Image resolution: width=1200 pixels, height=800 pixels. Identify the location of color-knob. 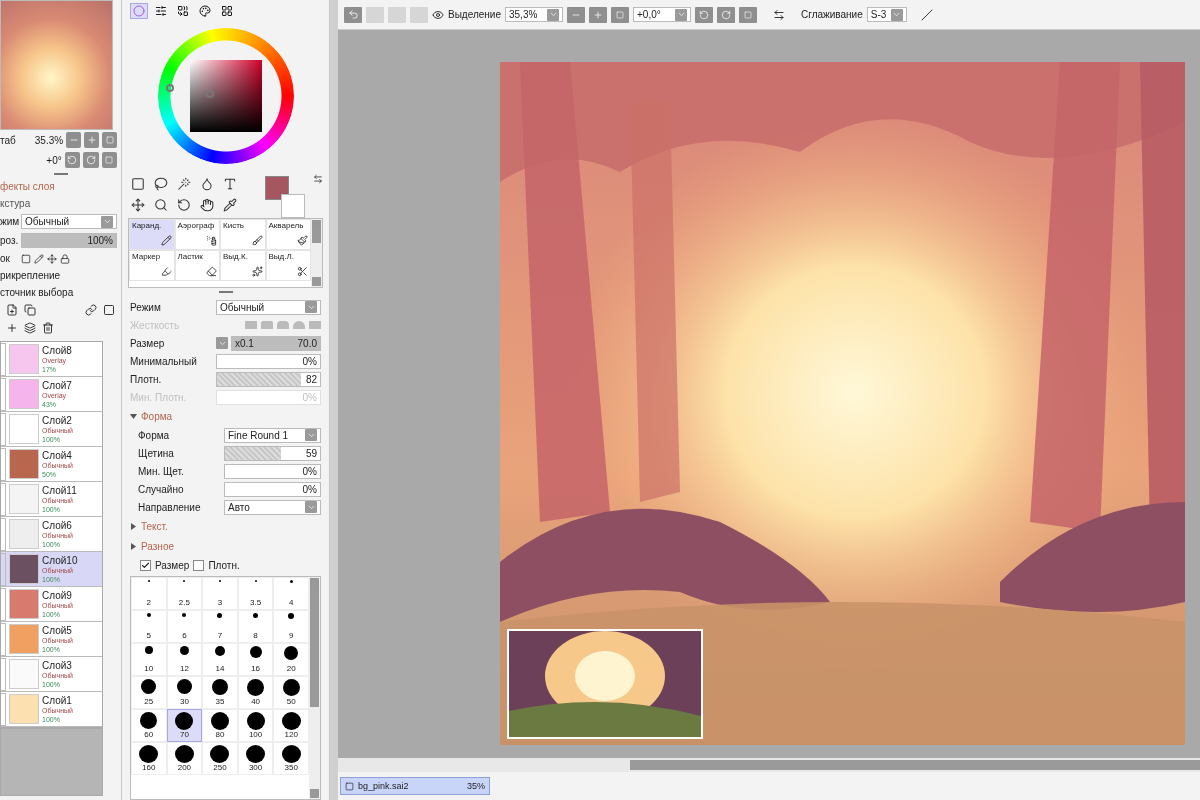
(210, 94).